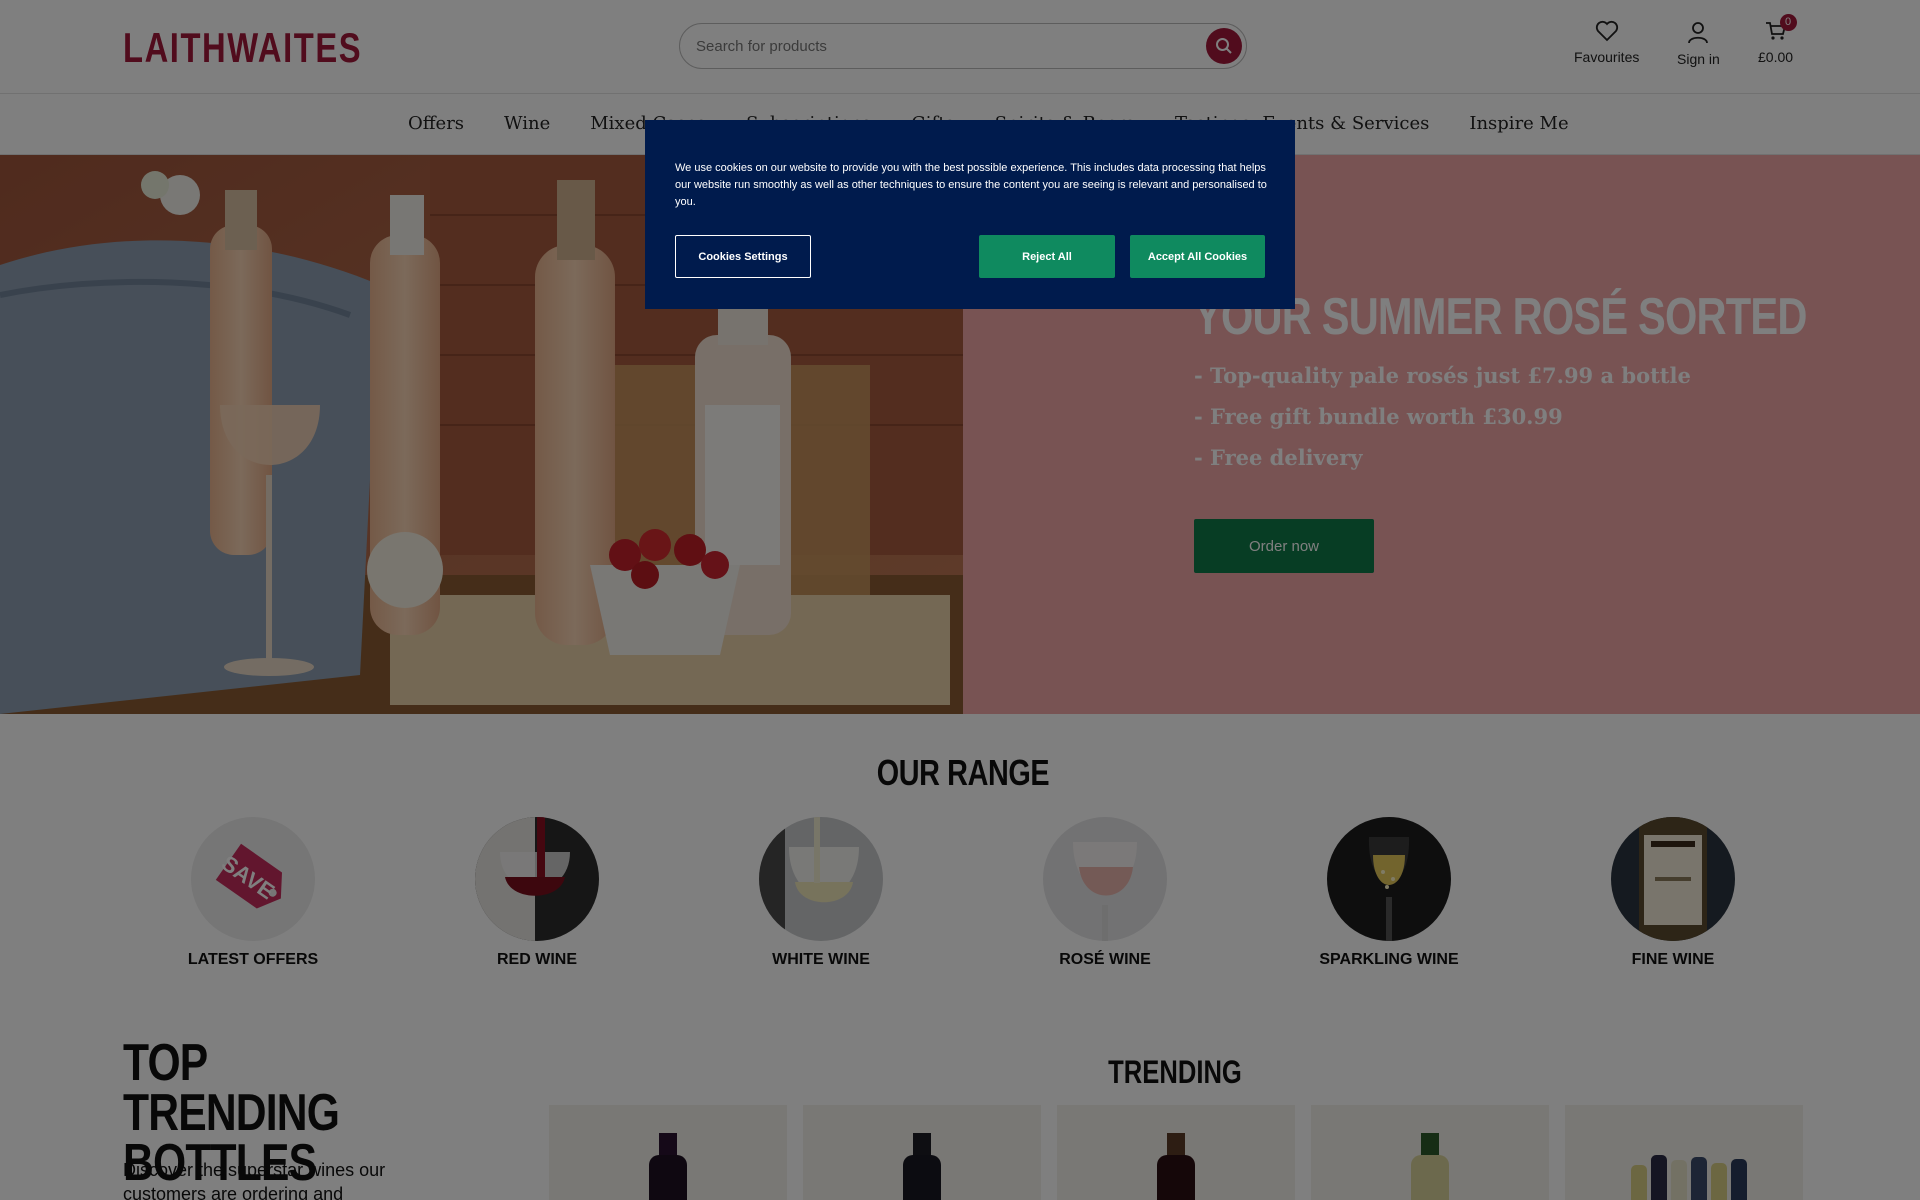 The width and height of the screenshot is (1920, 1200). What do you see at coordinates (1197, 256) in the screenshot?
I see `accept-all-cookies-button: Accept All Cookies` at bounding box center [1197, 256].